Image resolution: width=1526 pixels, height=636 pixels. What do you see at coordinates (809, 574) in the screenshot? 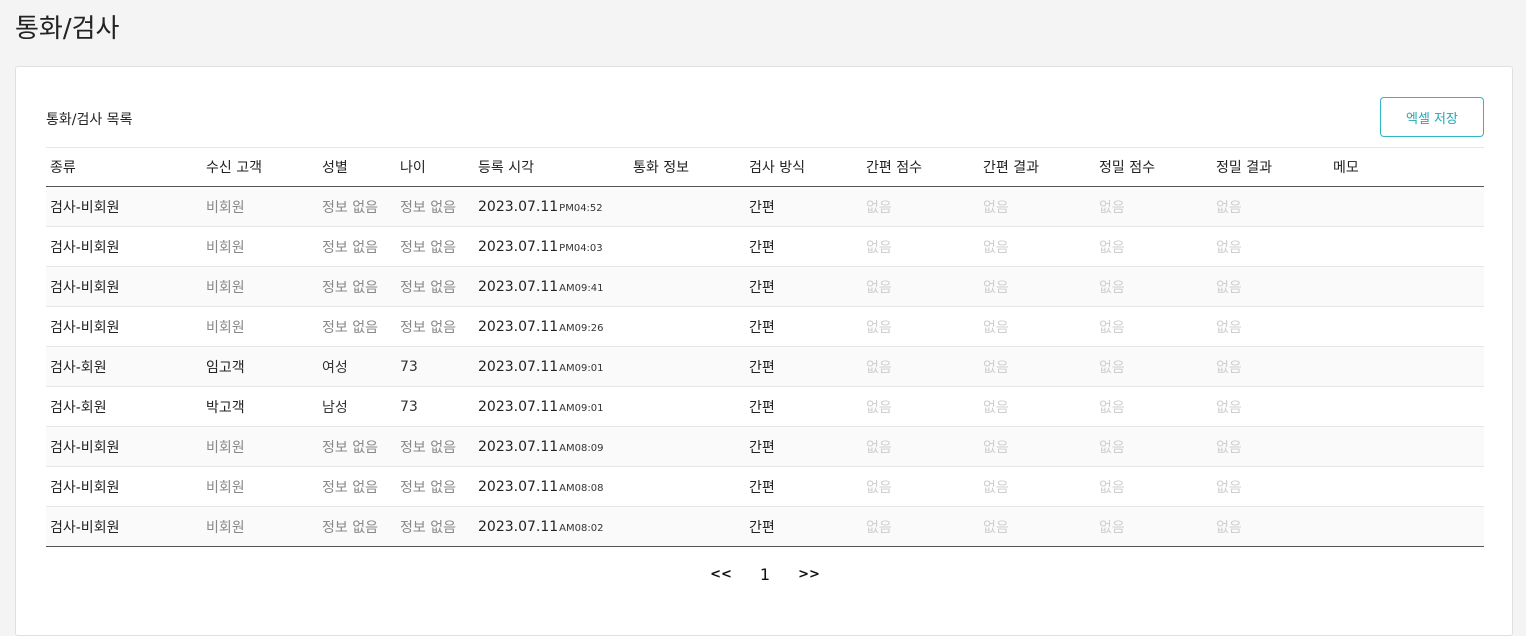
I see `pagination-last-button: >>` at bounding box center [809, 574].